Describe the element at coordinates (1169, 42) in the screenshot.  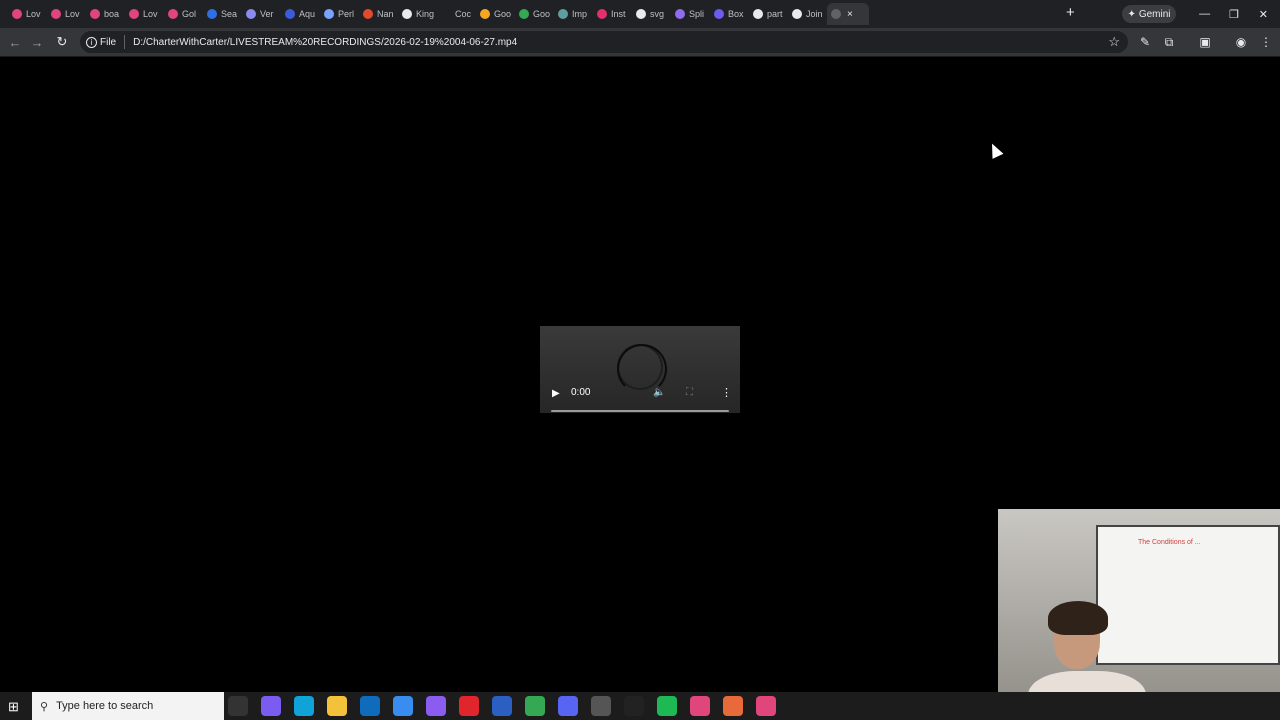
I see `extensions-icon: ⧉` at that location.